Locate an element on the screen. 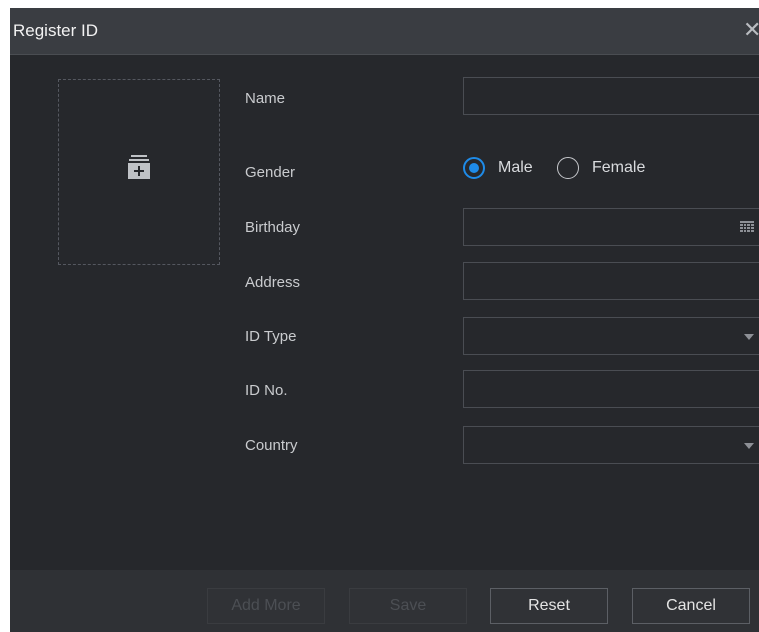 The image size is (759, 632). id-type-label: ID Type is located at coordinates (271, 336).